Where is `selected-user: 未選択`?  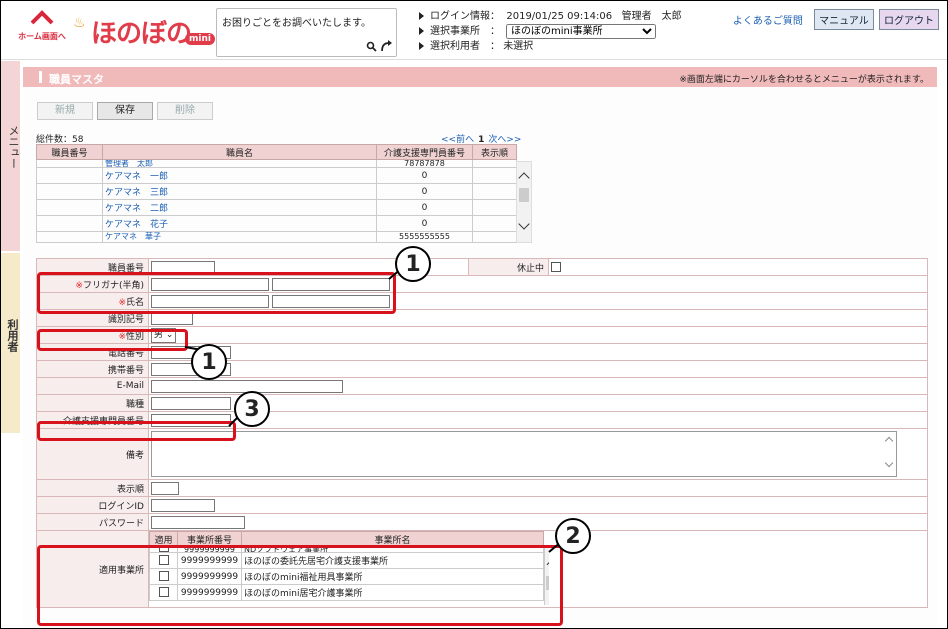 selected-user: 未選択 is located at coordinates (518, 46).